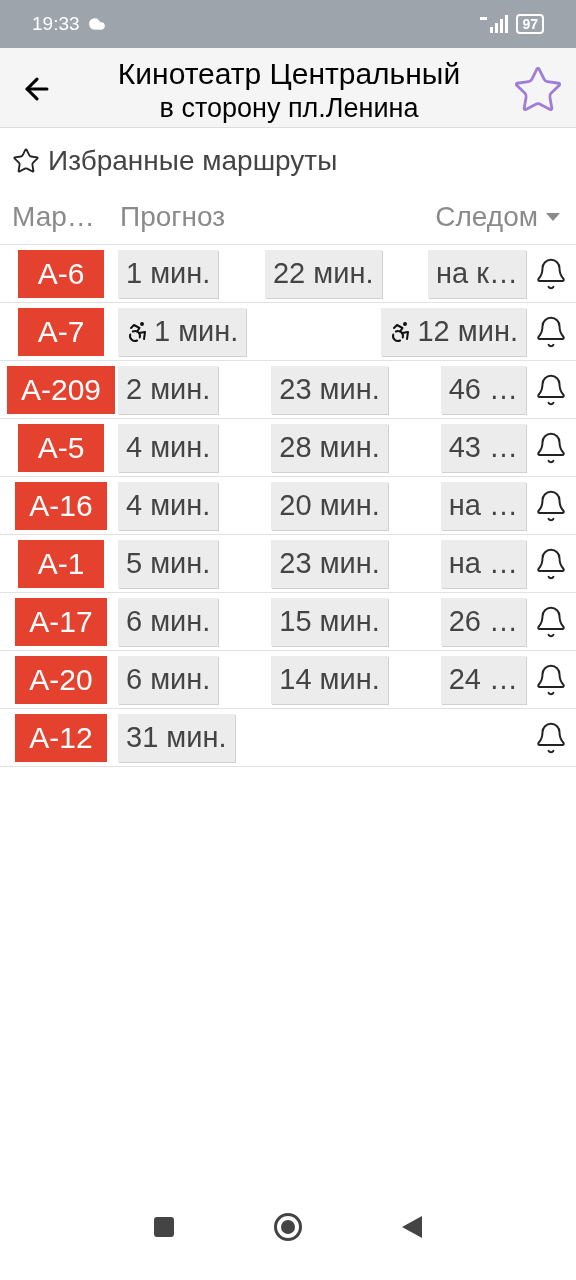  What do you see at coordinates (323, 273) in the screenshot?
I see `forecast-time: 22 мин.` at bounding box center [323, 273].